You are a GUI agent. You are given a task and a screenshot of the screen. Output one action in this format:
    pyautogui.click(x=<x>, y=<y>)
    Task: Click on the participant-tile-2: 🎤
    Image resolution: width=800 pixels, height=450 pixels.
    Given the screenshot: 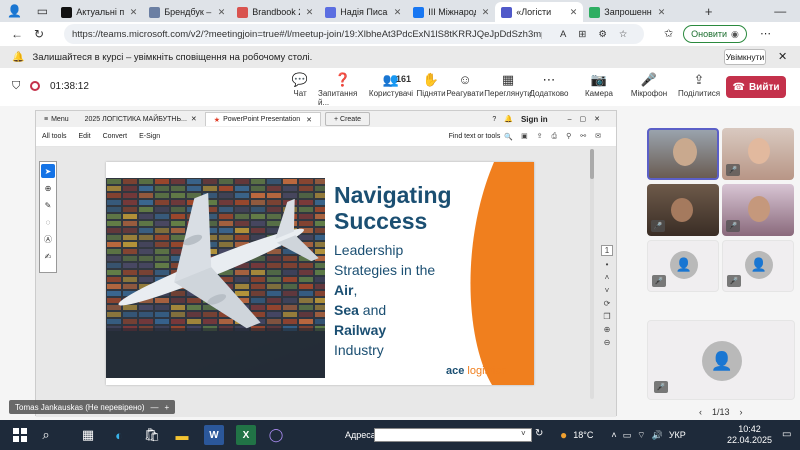 What is the action you would take?
    pyautogui.click(x=758, y=154)
    